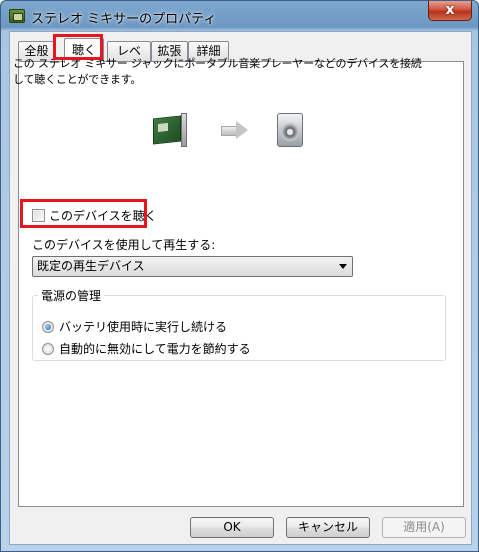  I want to click on arrow-right-icon, so click(235, 130).